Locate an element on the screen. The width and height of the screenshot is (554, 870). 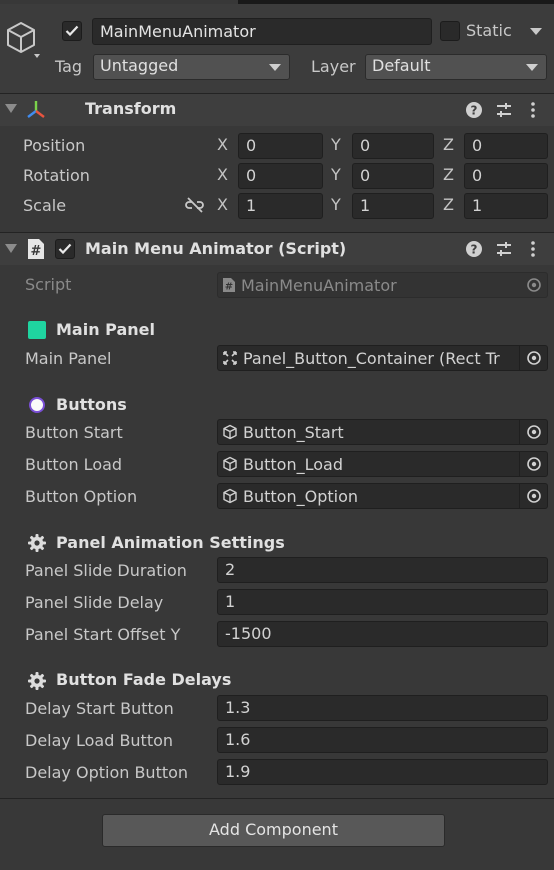
scale-y-axis: Y is located at coordinates (336, 204).